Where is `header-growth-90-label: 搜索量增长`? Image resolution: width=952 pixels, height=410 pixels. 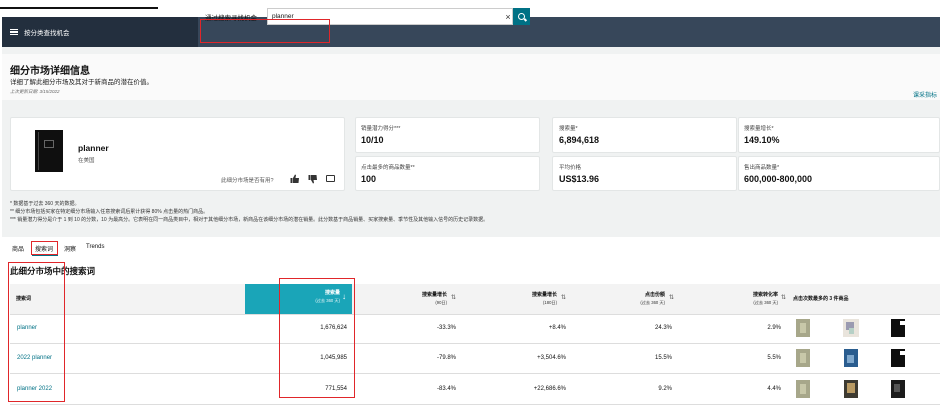 header-growth-90-label: 搜索量增长 is located at coordinates (434, 295).